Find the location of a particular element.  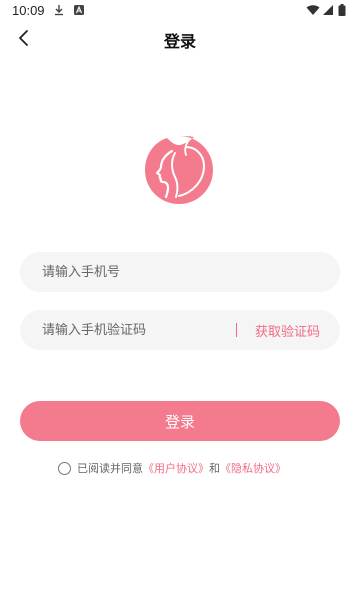

page-title: 登录 is located at coordinates (179, 41).